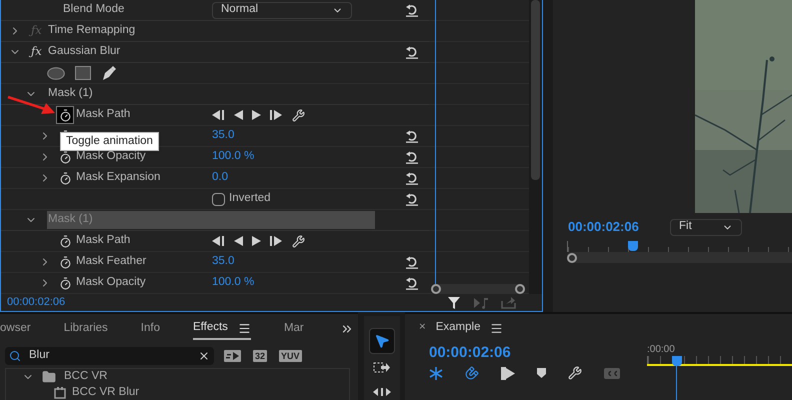 The height and width of the screenshot is (400, 792). Describe the element at coordinates (541, 373) in the screenshot. I see `marker-icon` at that location.